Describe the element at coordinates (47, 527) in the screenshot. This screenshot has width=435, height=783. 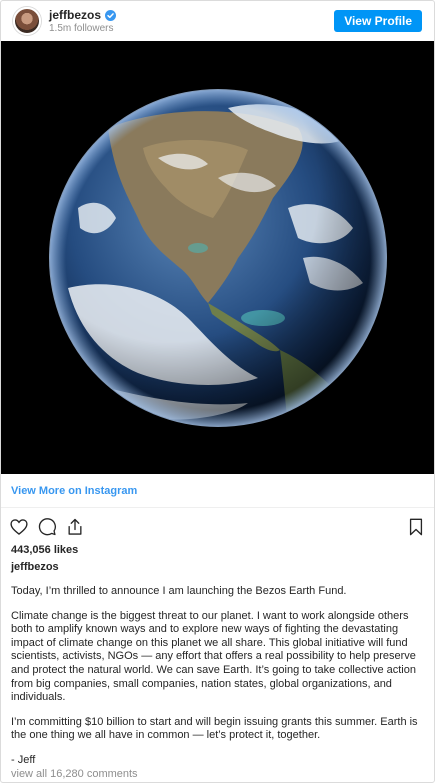
I see `comment-icon` at that location.